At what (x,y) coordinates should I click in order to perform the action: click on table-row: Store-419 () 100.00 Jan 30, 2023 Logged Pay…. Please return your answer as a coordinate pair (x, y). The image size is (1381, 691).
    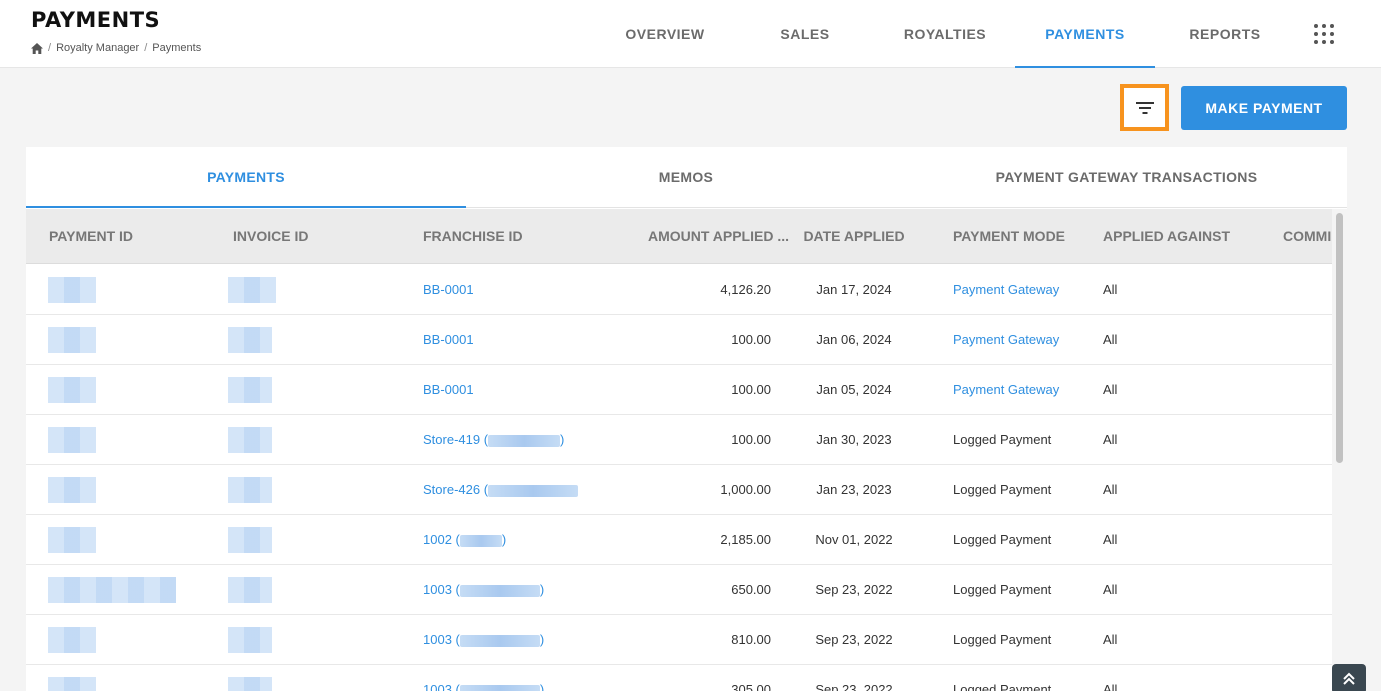
    Looking at the image, I should click on (679, 440).